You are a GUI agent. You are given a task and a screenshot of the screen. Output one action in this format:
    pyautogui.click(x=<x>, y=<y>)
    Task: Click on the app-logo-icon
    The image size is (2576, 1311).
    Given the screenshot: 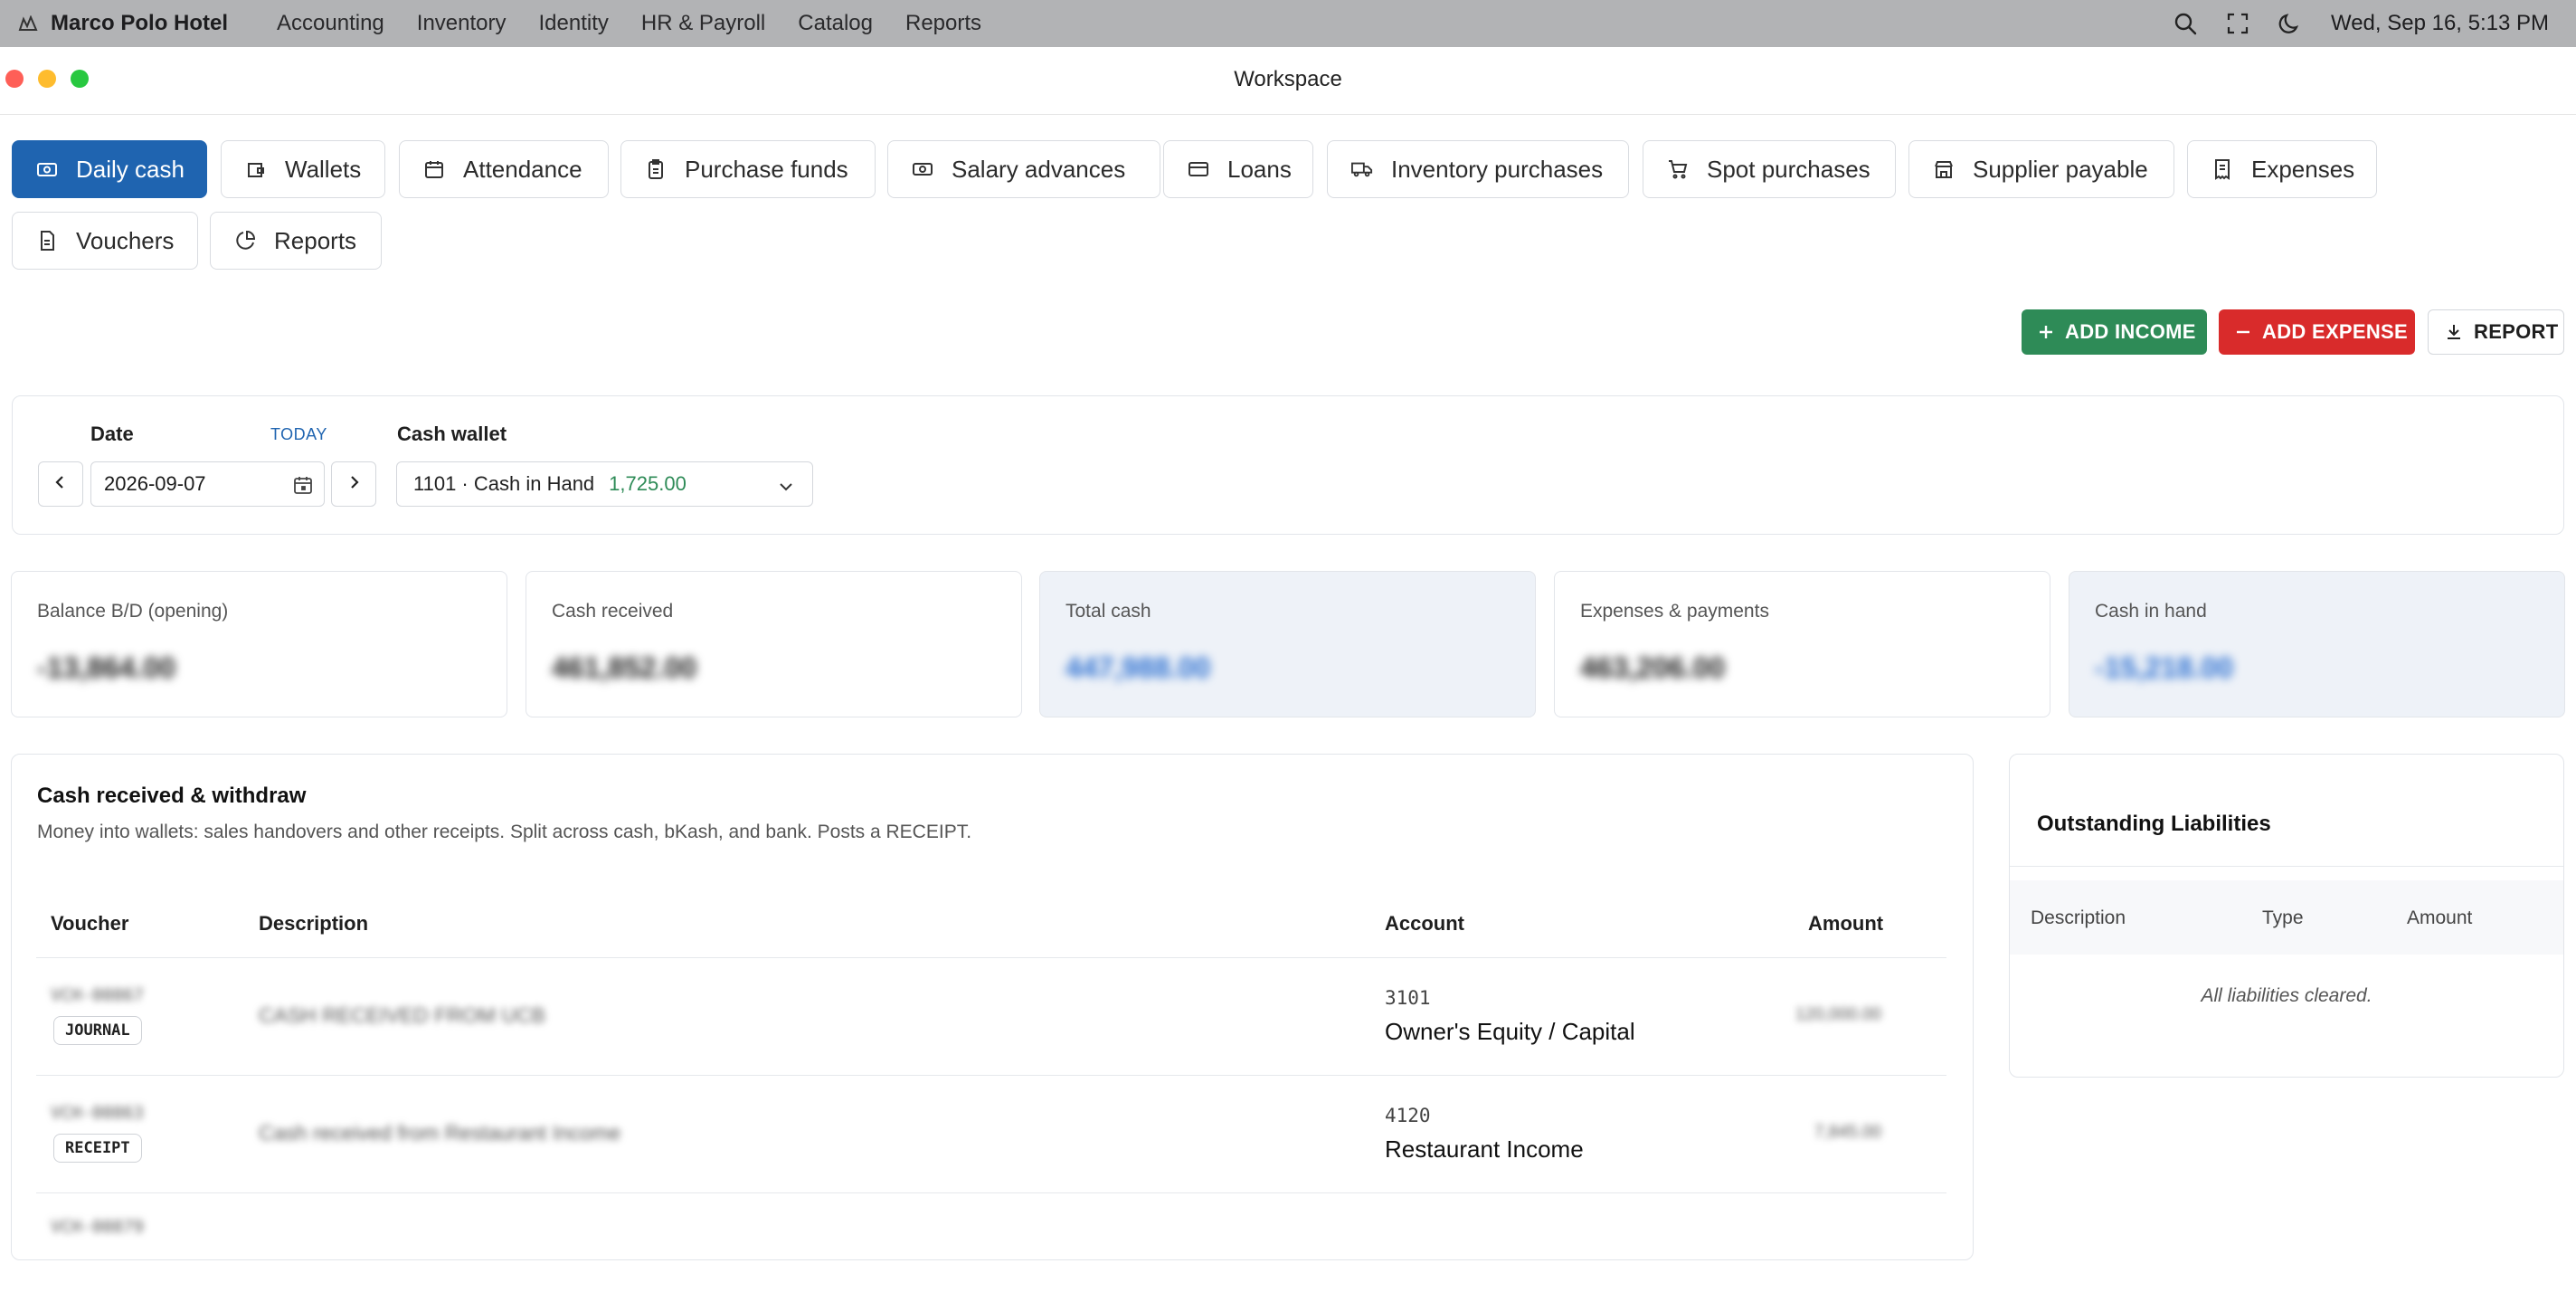 What is the action you would take?
    pyautogui.click(x=29, y=24)
    